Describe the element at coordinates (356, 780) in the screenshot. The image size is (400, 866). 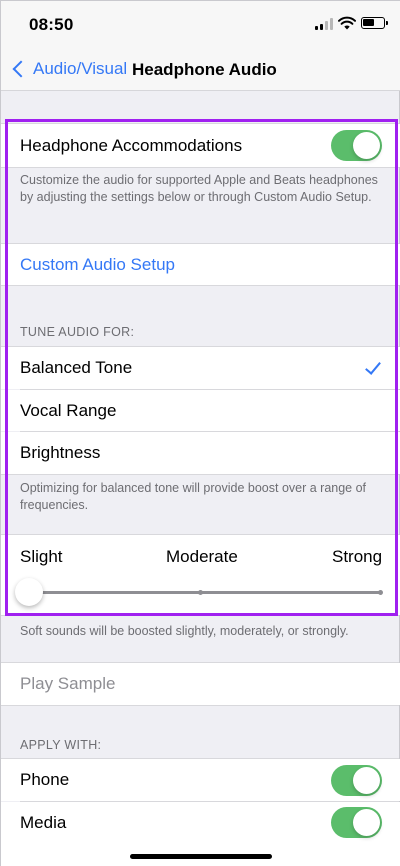
I see `apply-phone-toggle` at that location.